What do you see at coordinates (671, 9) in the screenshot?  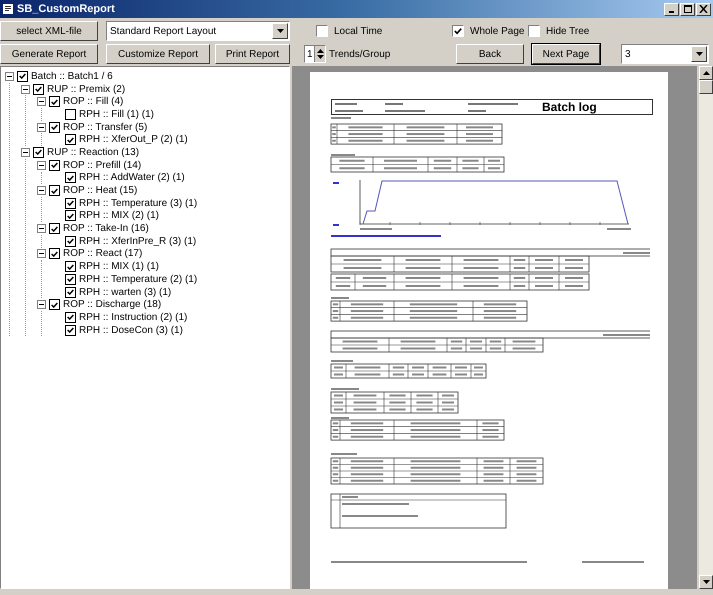 I see `minimize-button` at bounding box center [671, 9].